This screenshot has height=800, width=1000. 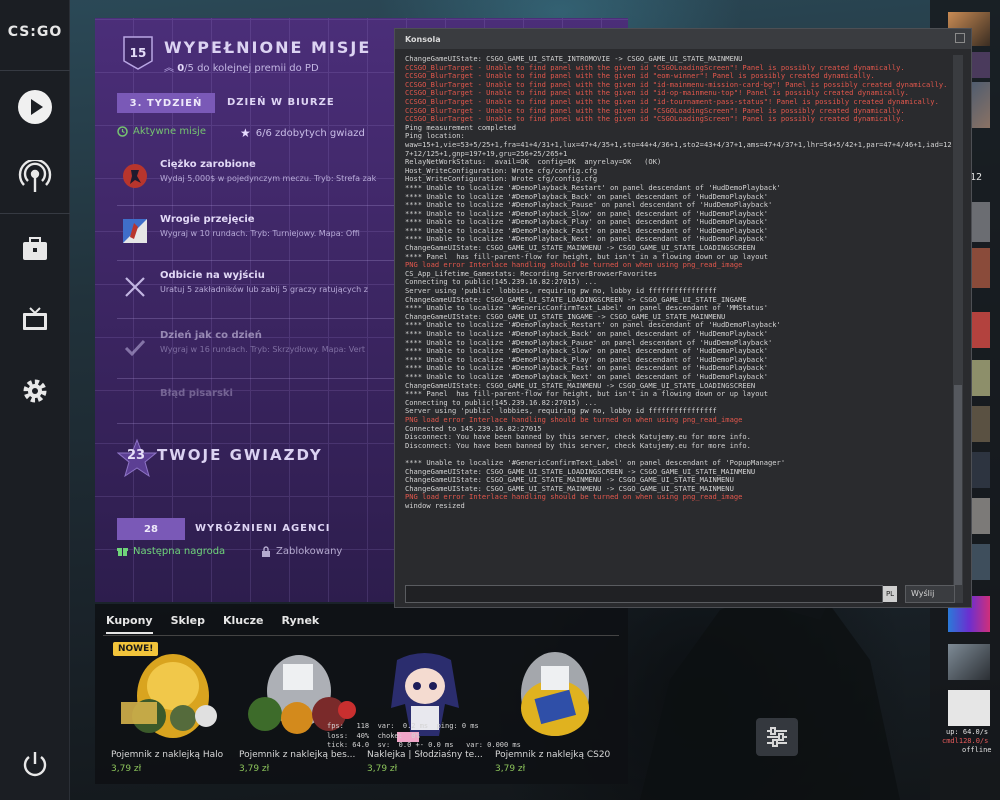 I want to click on stars-earned: ★ 6/6 zdobytych gwiazd, so click(x=302, y=133).